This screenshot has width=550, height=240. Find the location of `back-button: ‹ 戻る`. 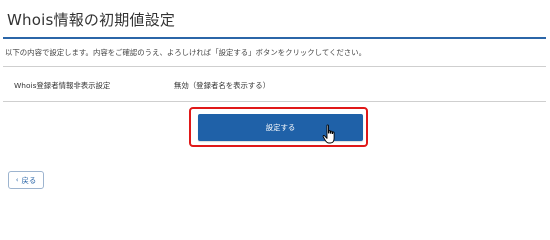

back-button: ‹ 戻る is located at coordinates (26, 180).